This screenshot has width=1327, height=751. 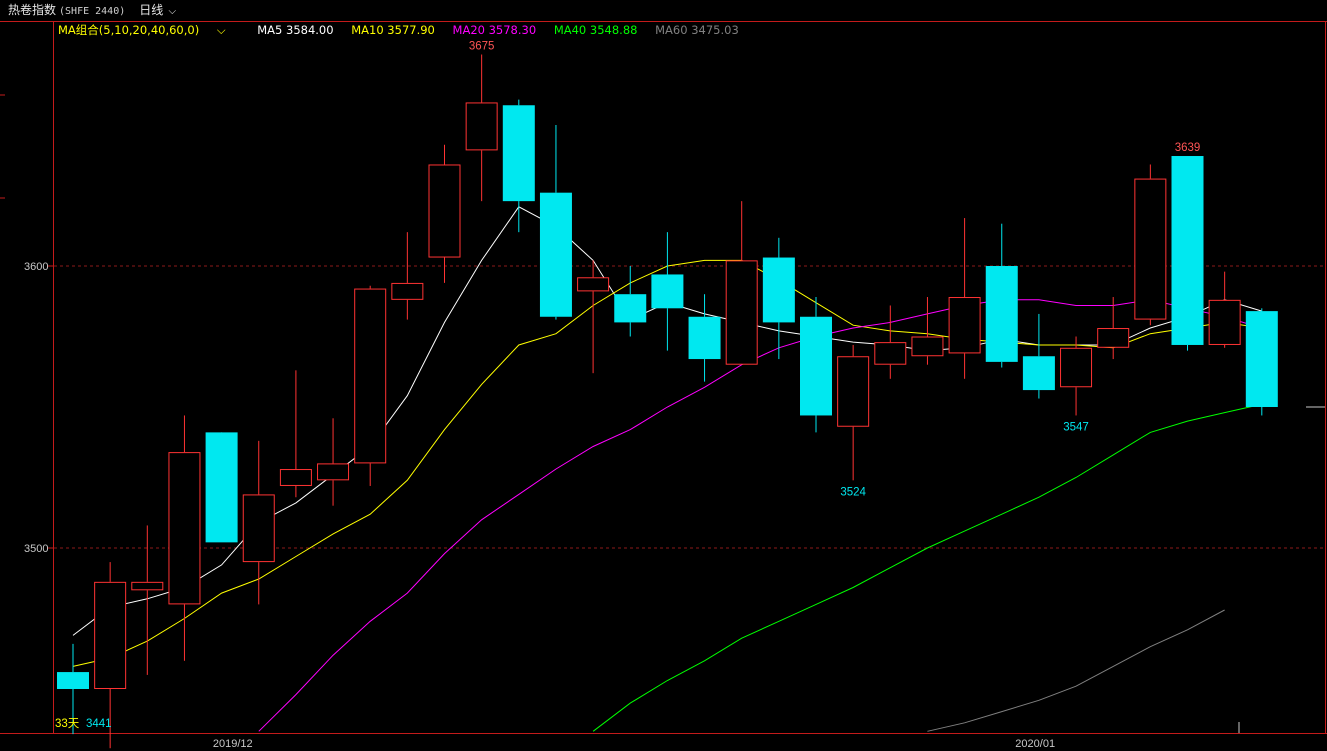 I want to click on ma-group-label: MA组合(5,10,20,40,60,0), so click(x=129, y=30).